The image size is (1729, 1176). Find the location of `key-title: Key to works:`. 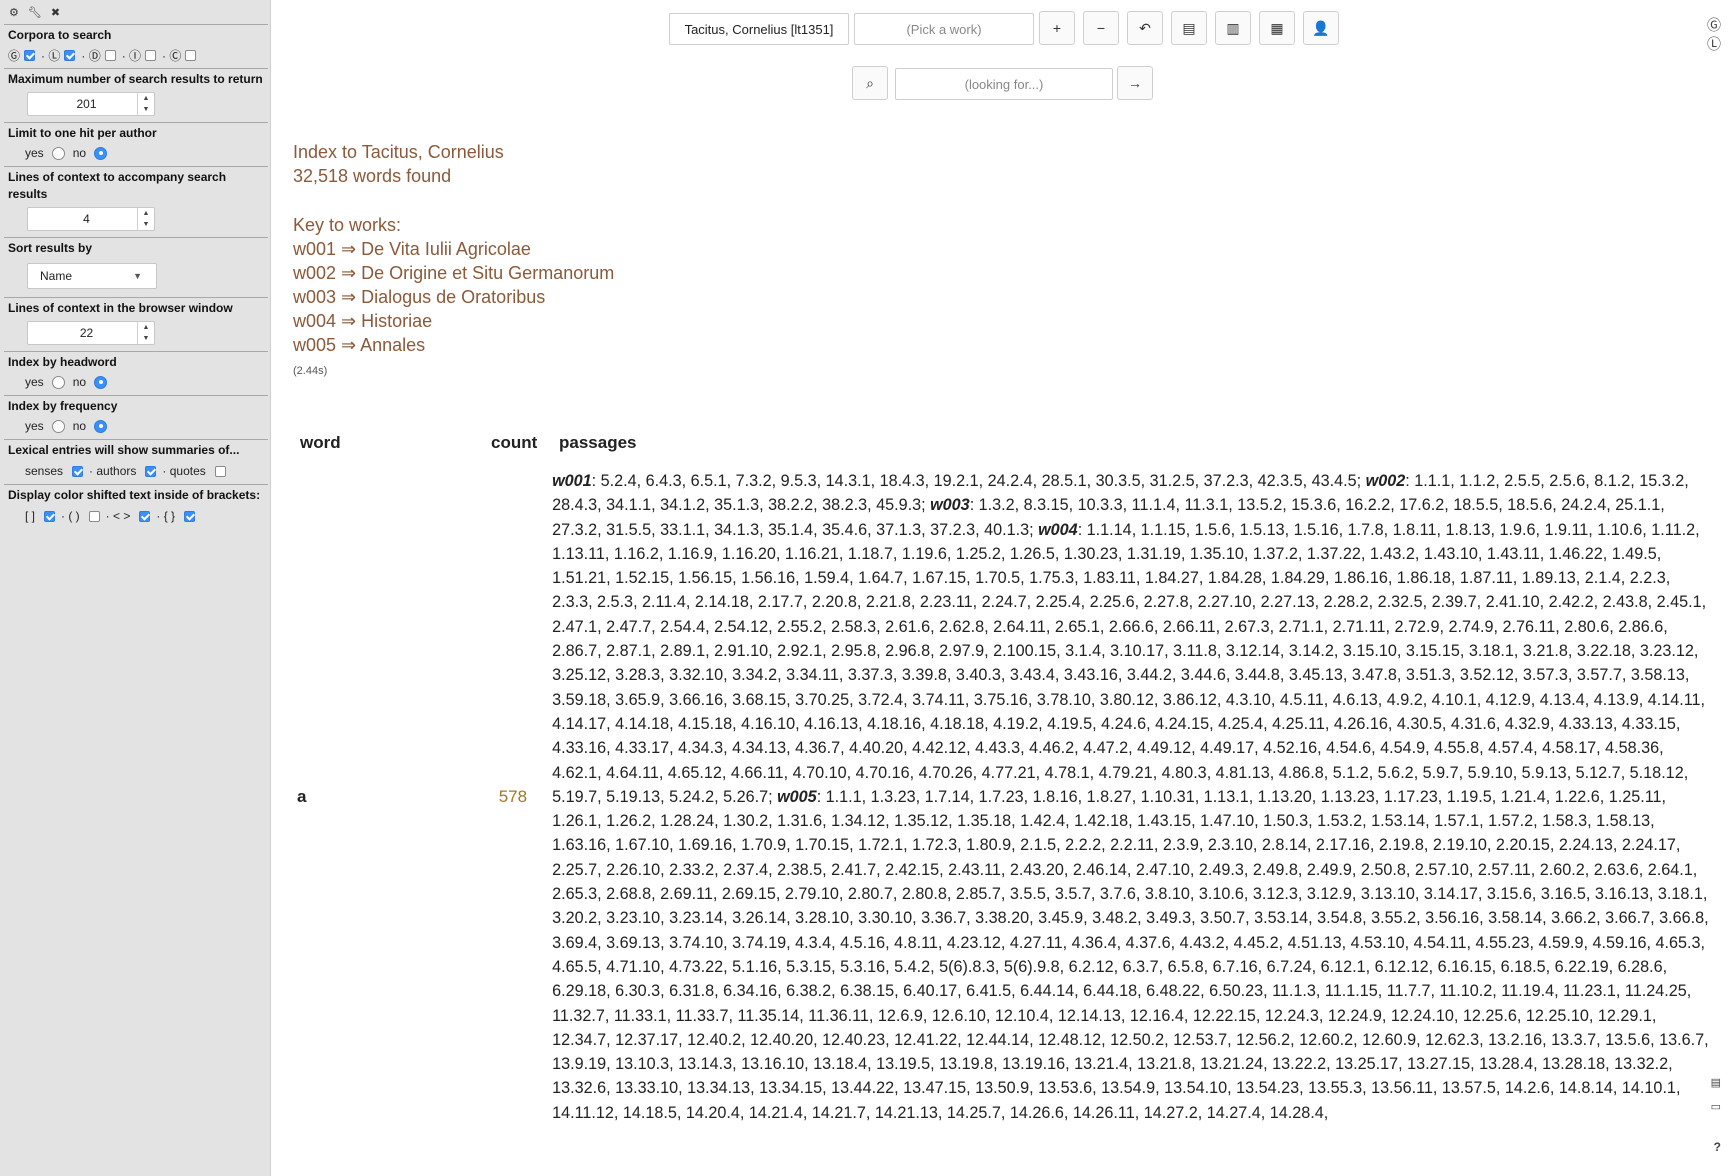

key-title: Key to works: is located at coordinates (347, 225).